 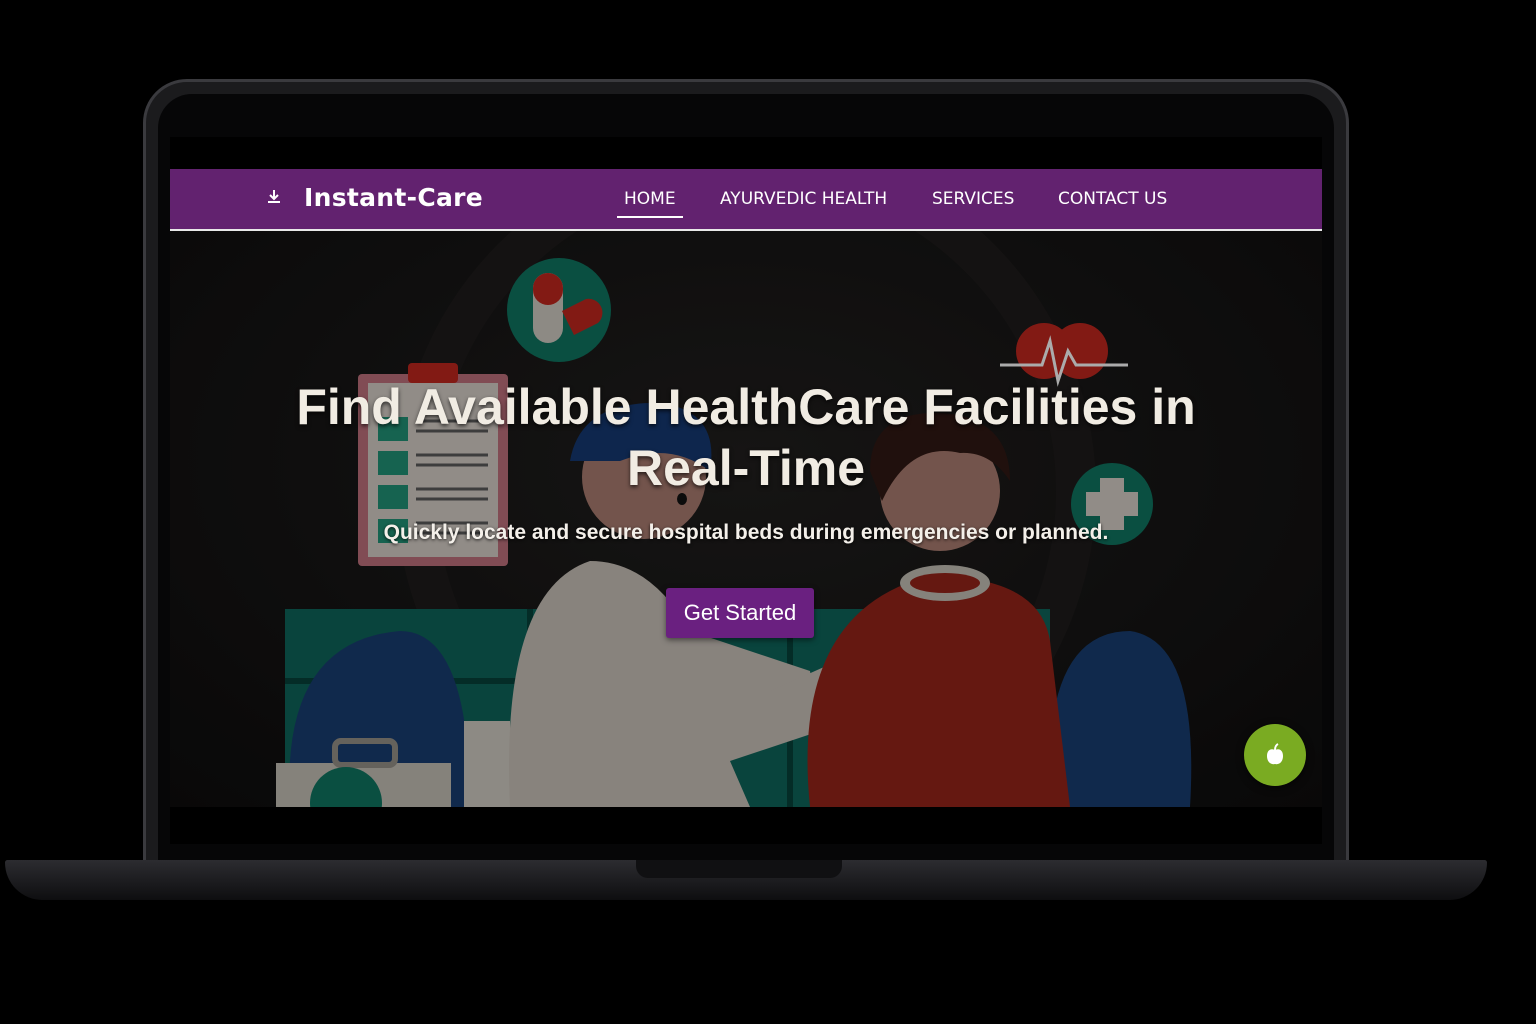 What do you see at coordinates (650, 203) in the screenshot?
I see `nav-home: HOME` at bounding box center [650, 203].